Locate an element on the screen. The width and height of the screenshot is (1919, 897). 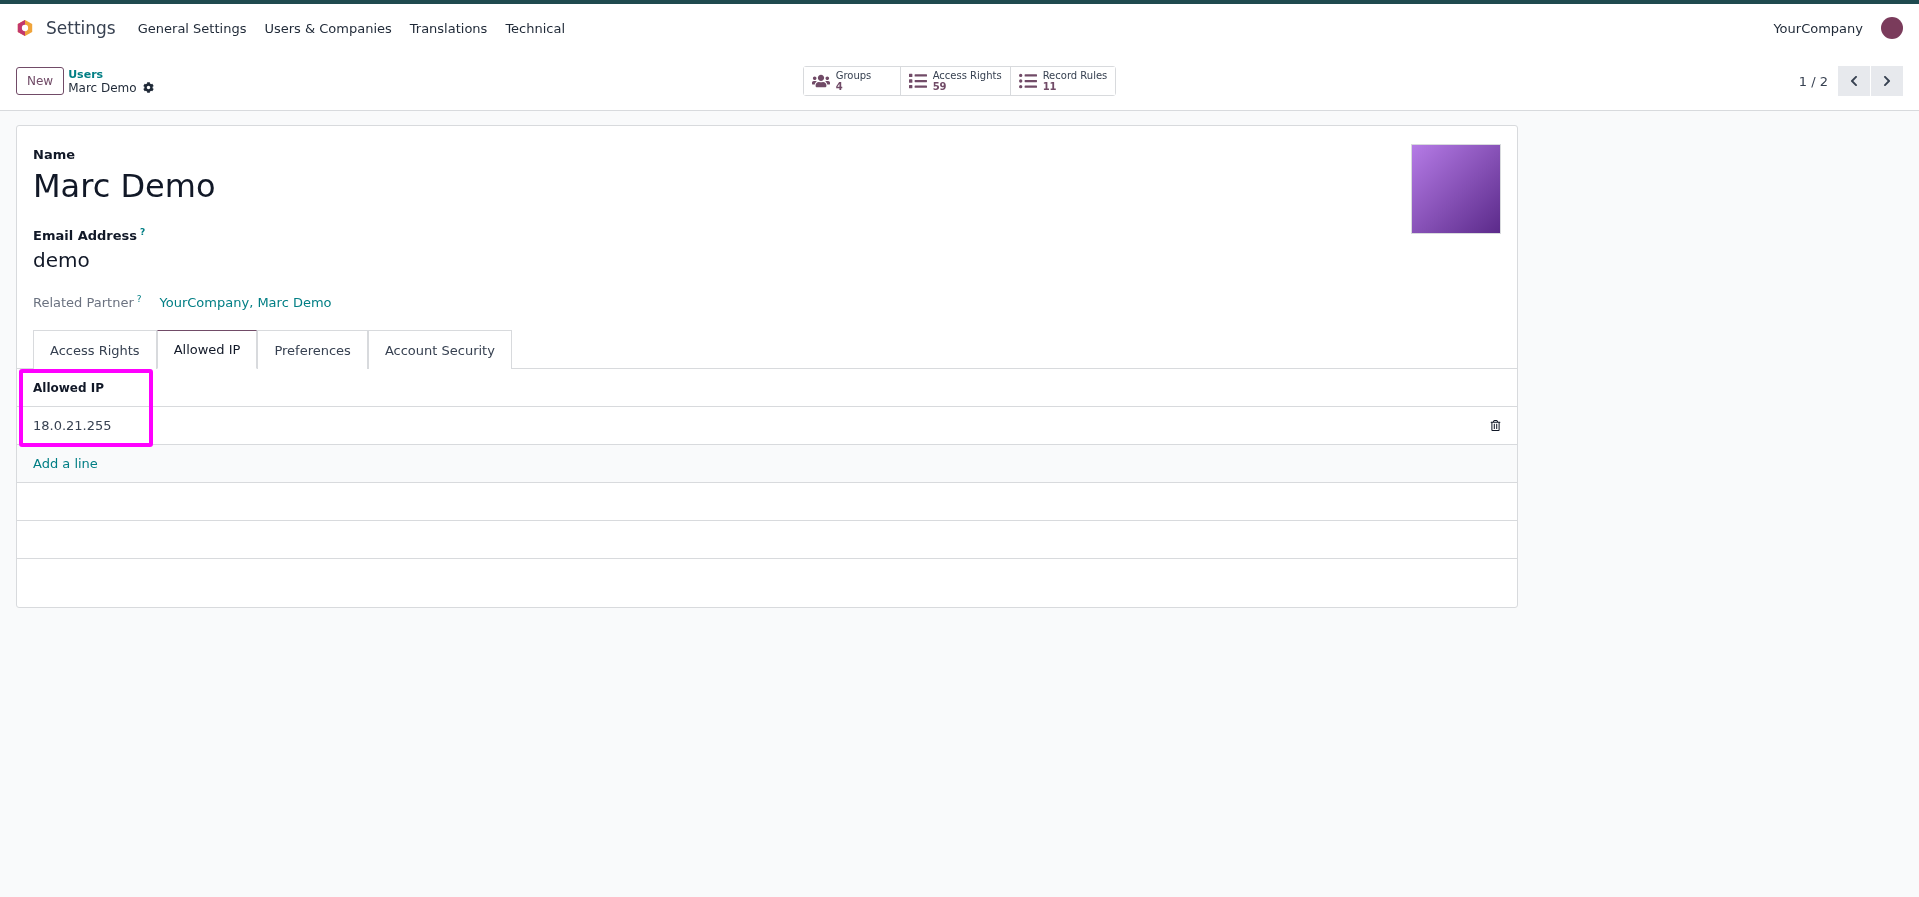
column-header: Allowed IP is located at coordinates (68, 387).